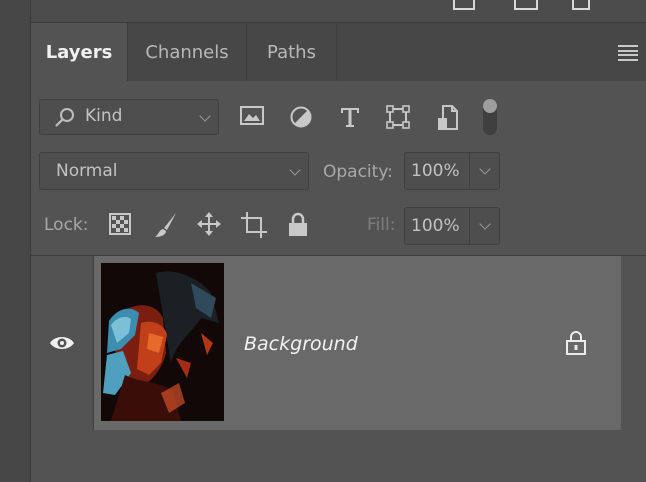  Describe the element at coordinates (252, 116) in the screenshot. I see `image-filter-icon` at that location.